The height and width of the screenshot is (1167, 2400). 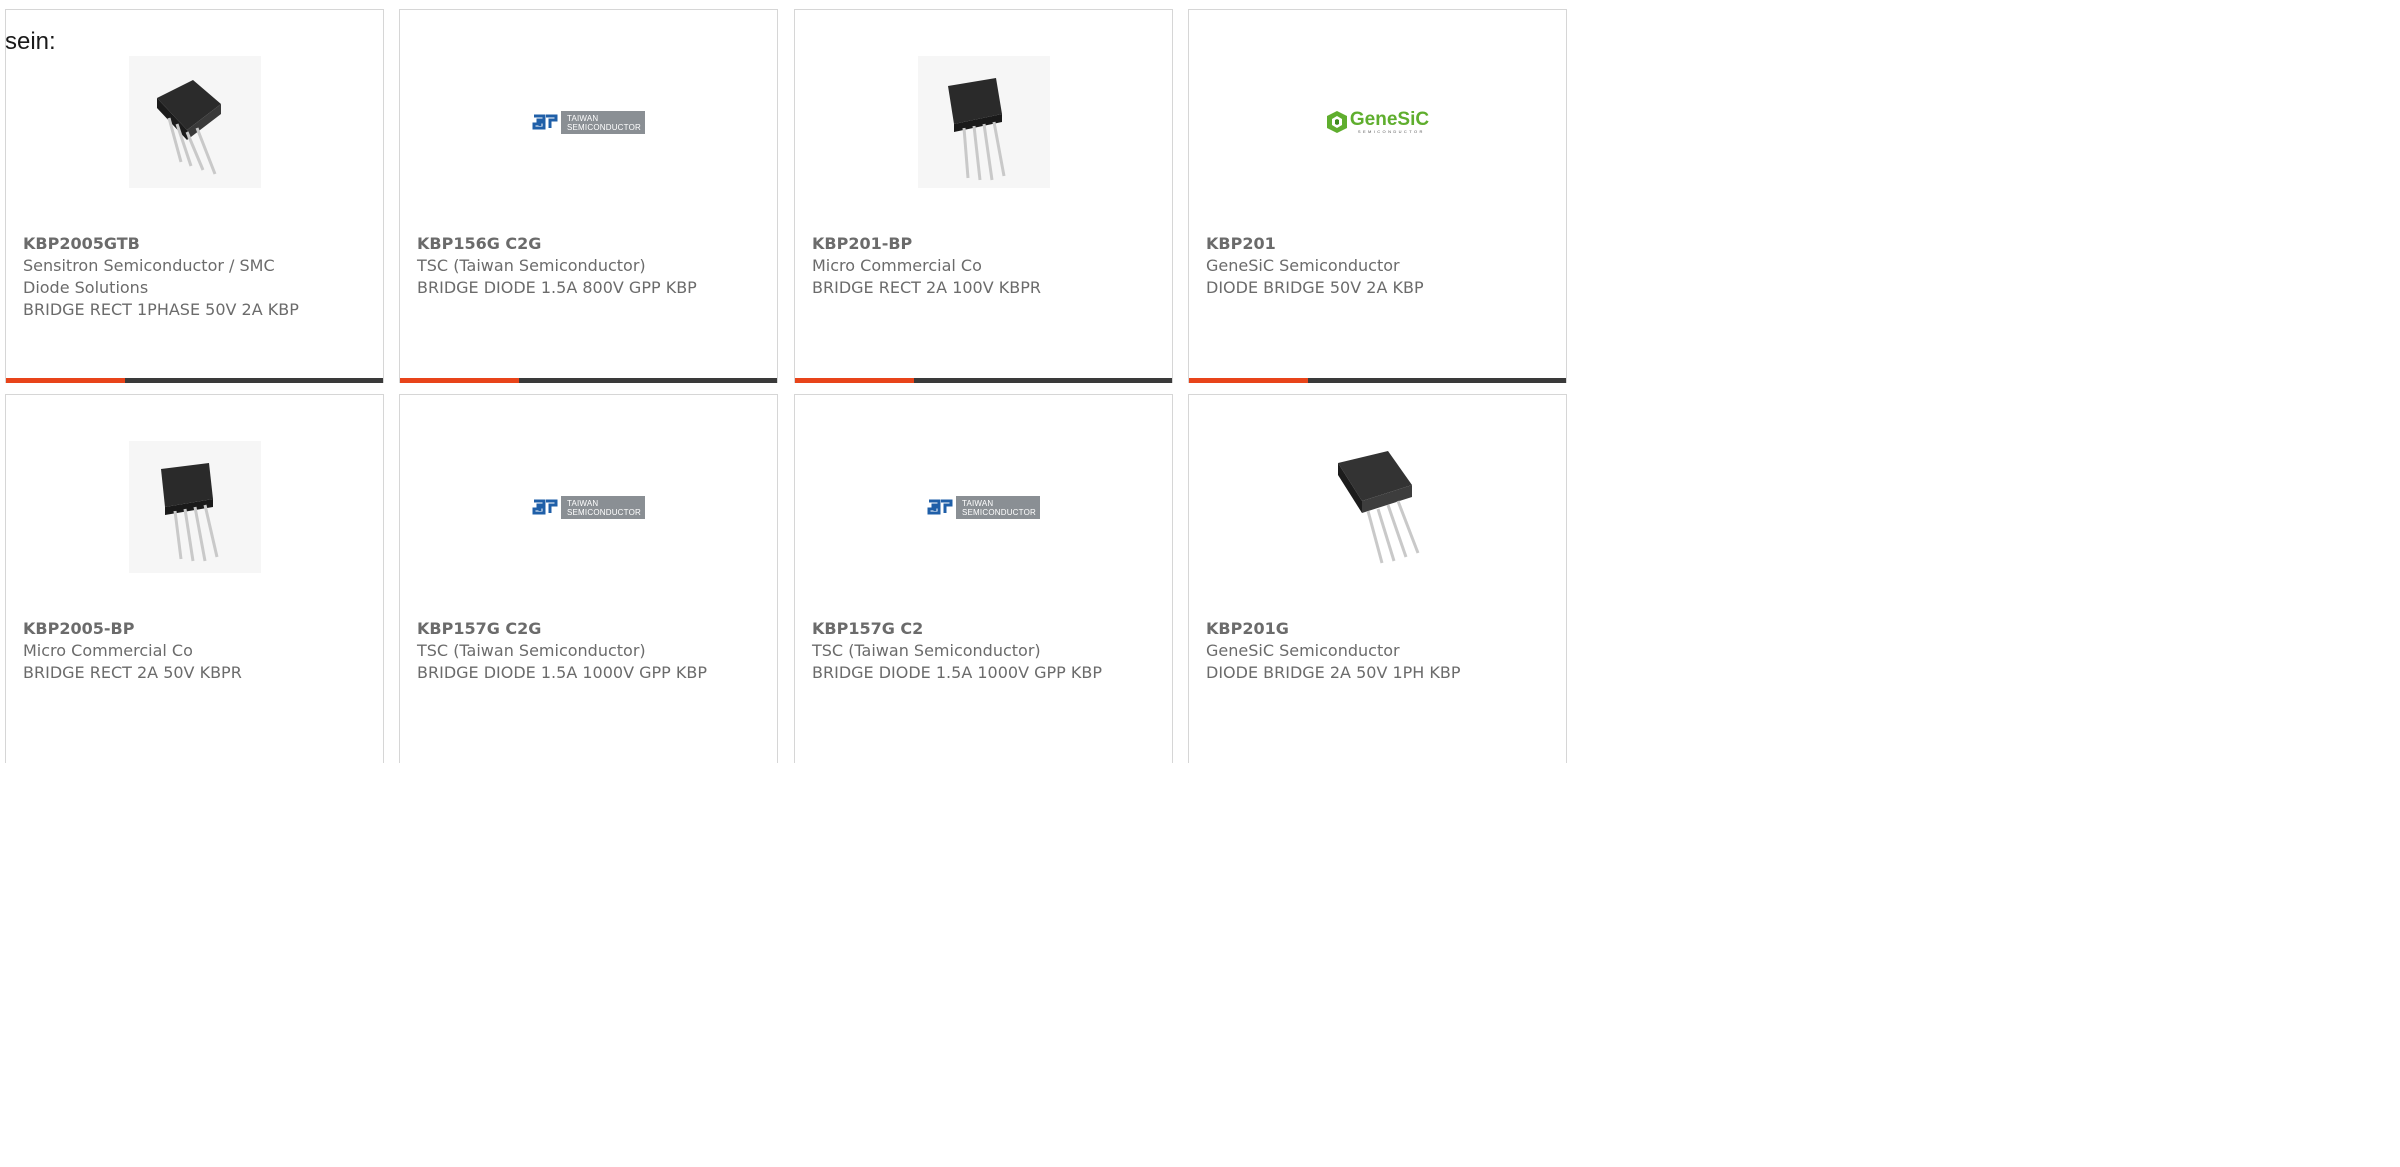 I want to click on genesic-logo: GeneSiC SEMICONDUCTOR, so click(x=1377, y=122).